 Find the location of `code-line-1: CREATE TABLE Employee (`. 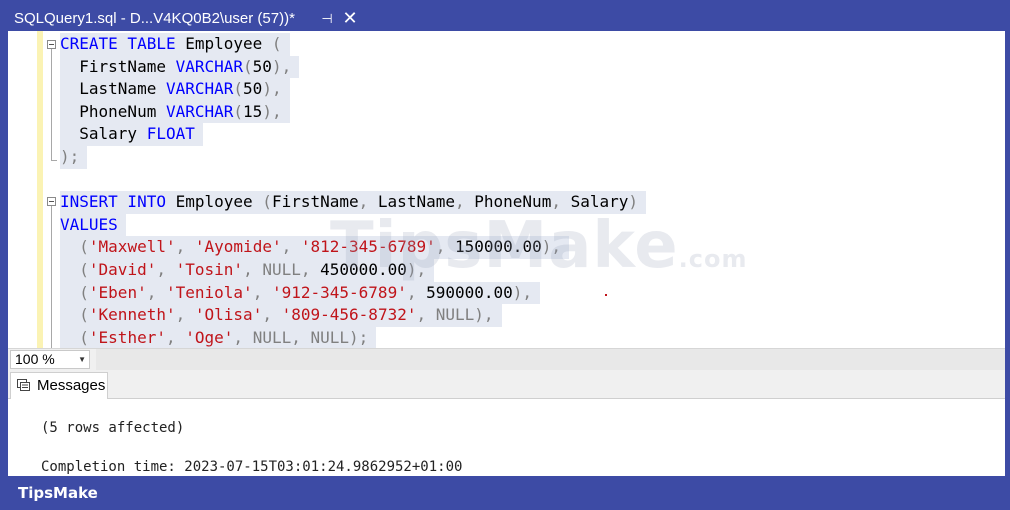

code-line-1: CREATE TABLE Employee ( is located at coordinates (175, 44).